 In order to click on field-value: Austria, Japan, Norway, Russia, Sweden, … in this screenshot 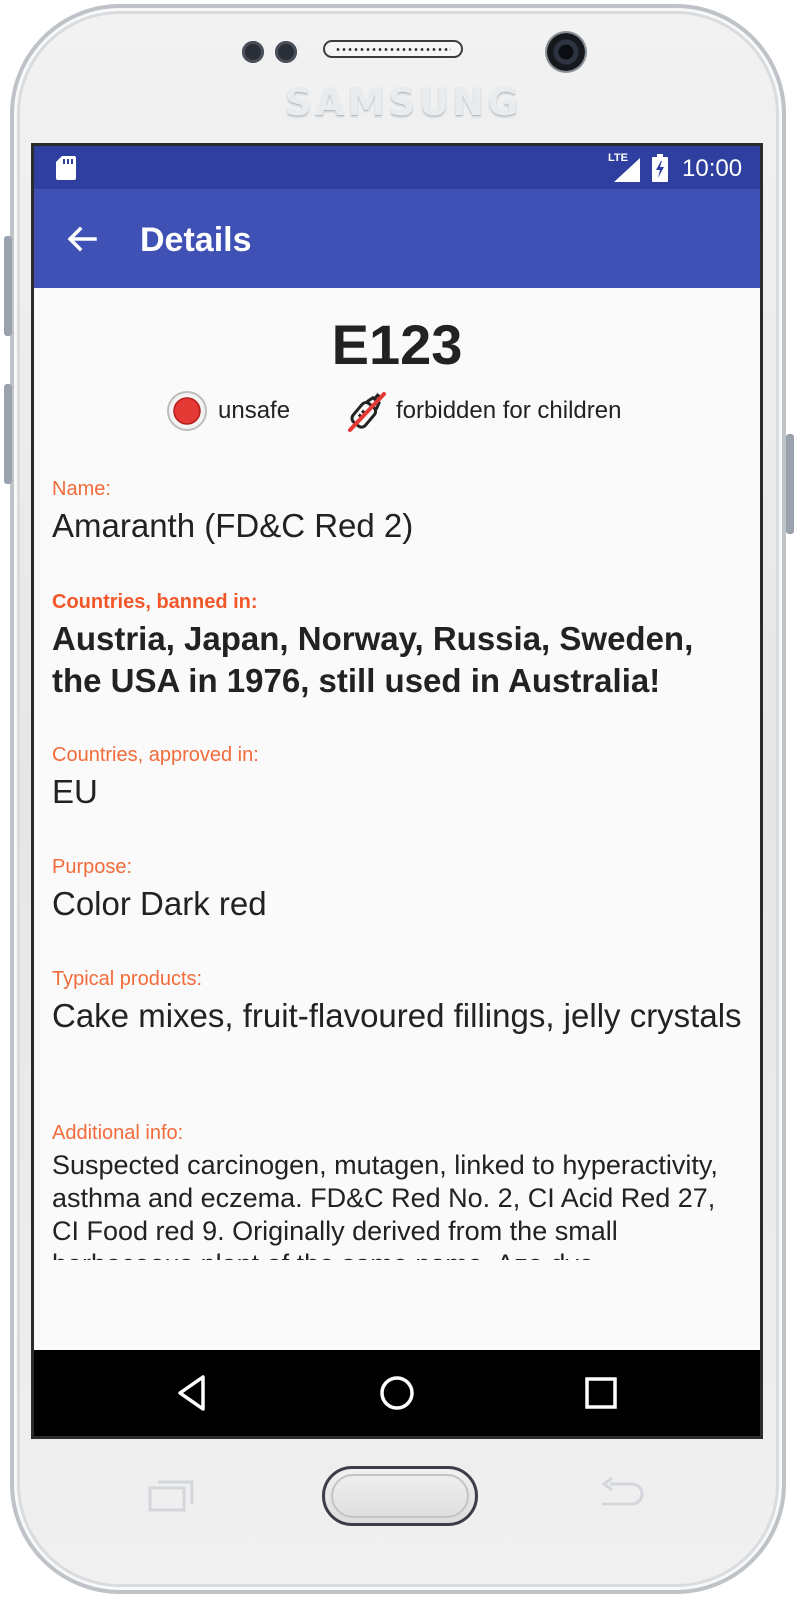, I will do `click(373, 659)`.